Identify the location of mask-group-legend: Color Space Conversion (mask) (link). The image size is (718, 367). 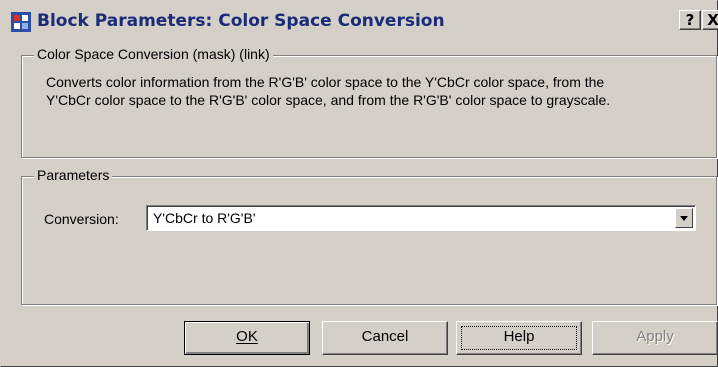
(153, 54).